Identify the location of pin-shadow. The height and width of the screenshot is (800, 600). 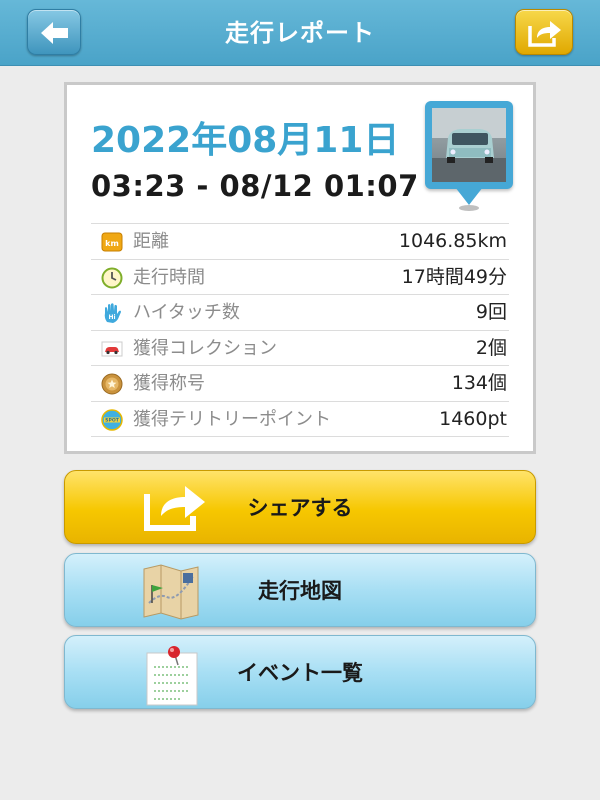
(469, 208).